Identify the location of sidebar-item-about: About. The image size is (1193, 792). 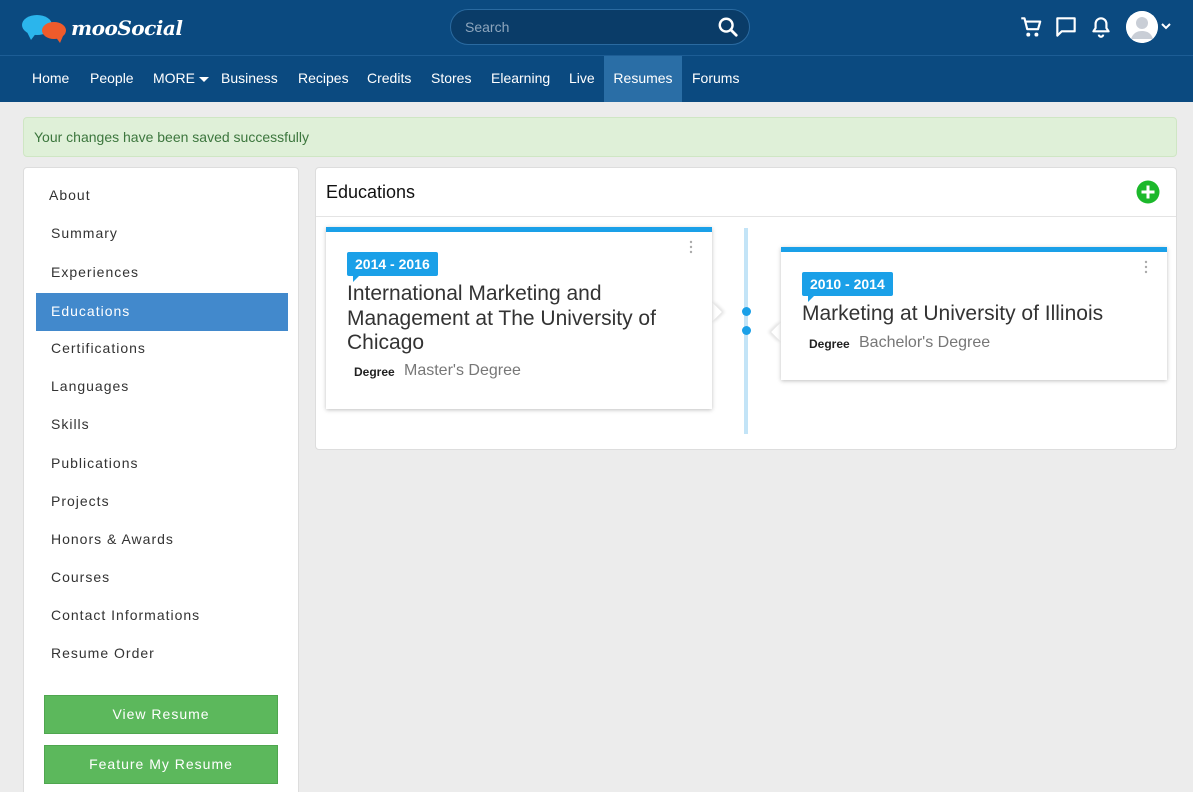
(162, 196).